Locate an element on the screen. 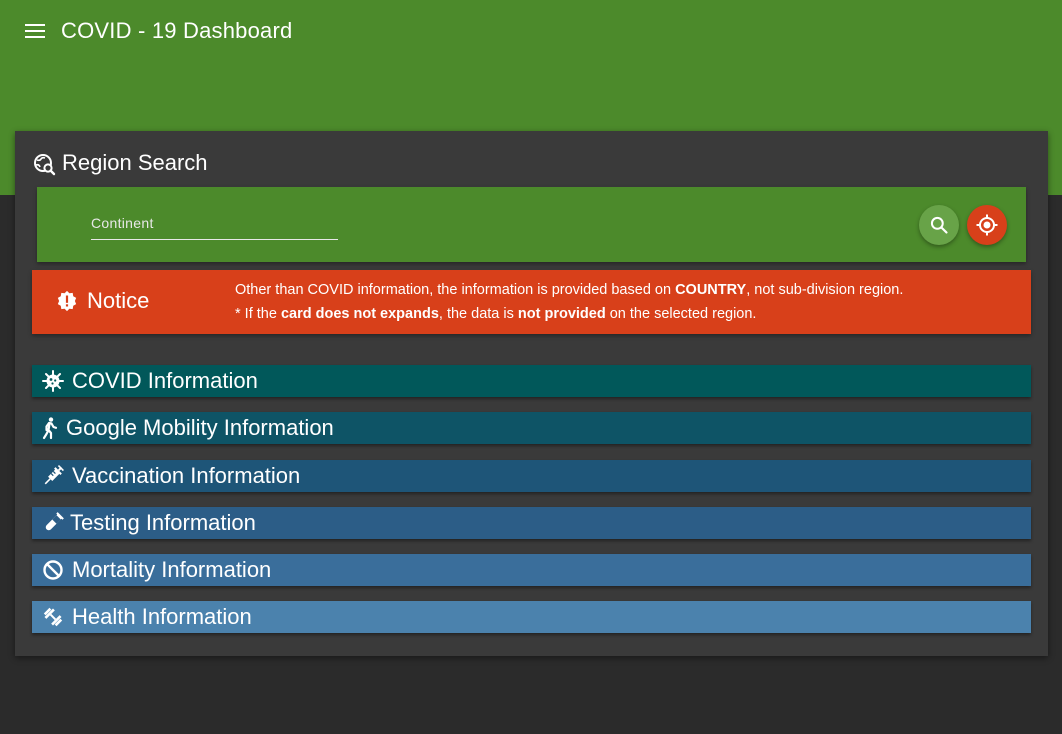 This screenshot has width=1062, height=734. travel-explore-icon is located at coordinates (45, 165).